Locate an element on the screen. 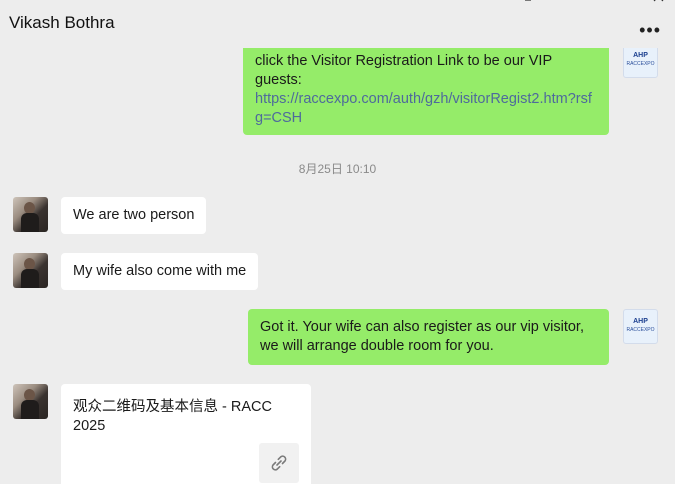 This screenshot has height=484, width=675. more-options-button: ••• is located at coordinates (650, 30).